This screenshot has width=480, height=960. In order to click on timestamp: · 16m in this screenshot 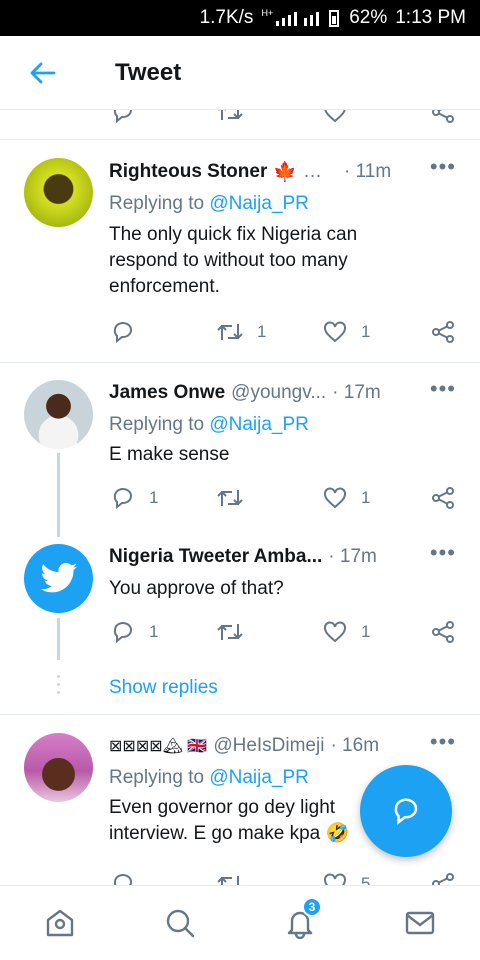, I will do `click(355, 745)`.